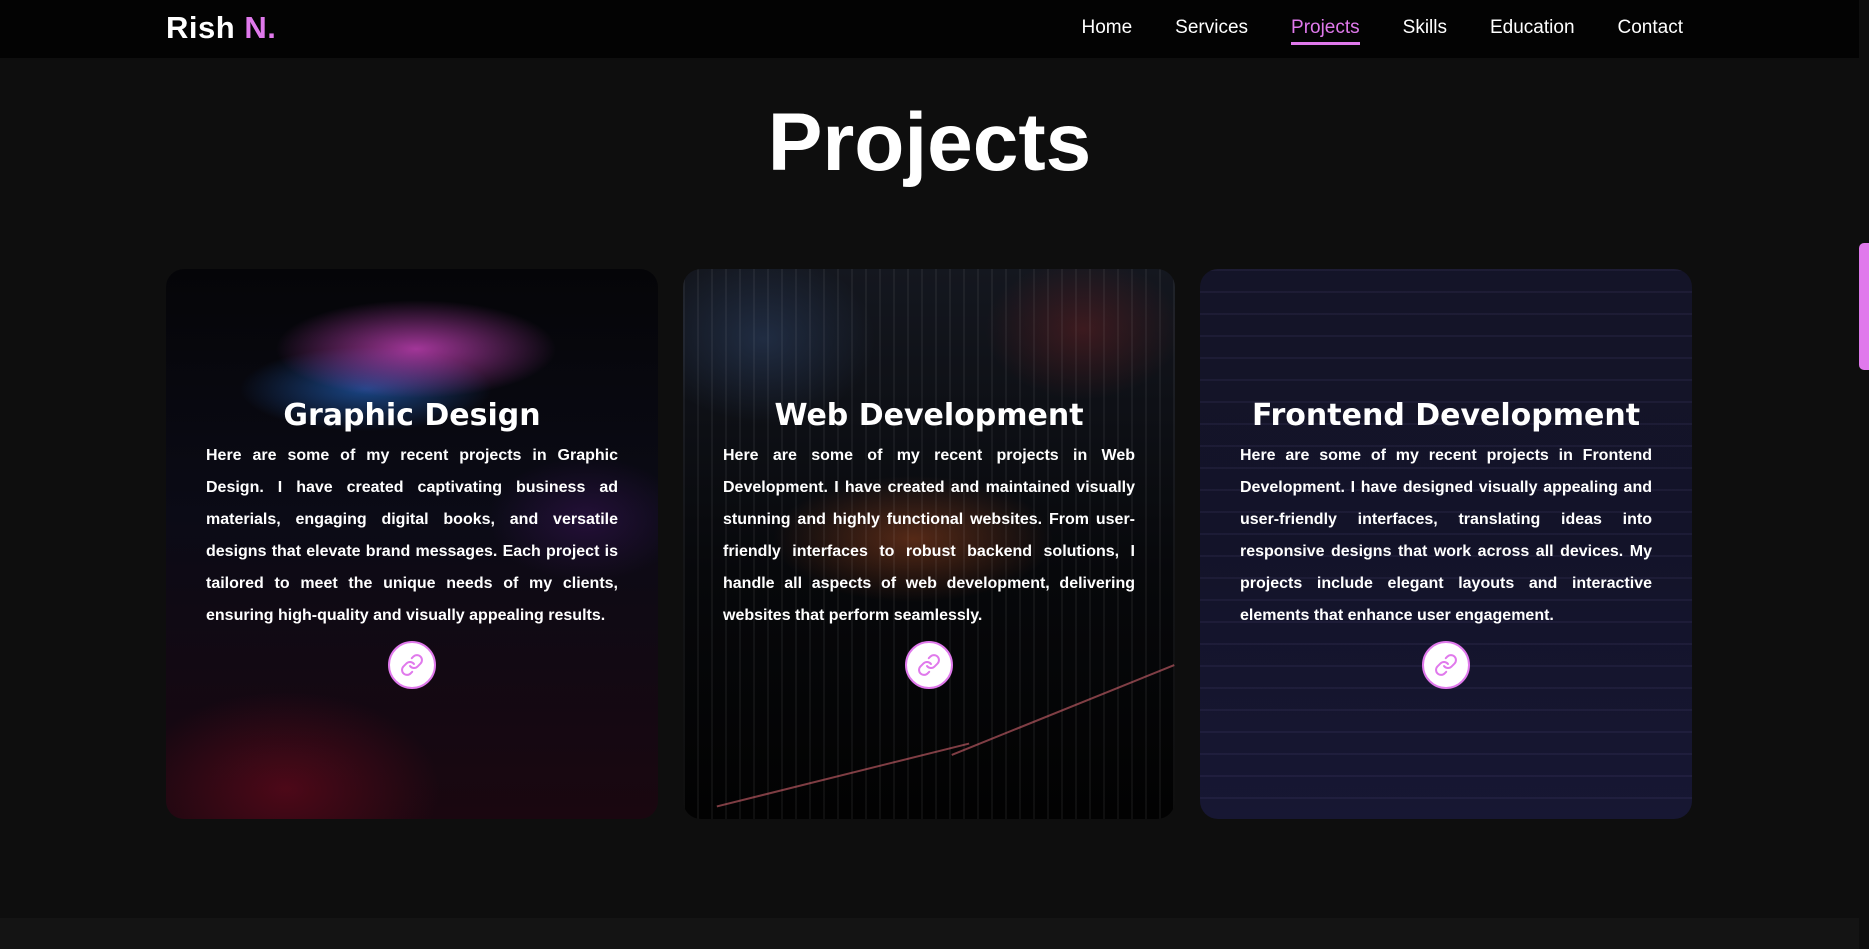  Describe the element at coordinates (412, 415) in the screenshot. I see `card-title: Graphic Design` at that location.